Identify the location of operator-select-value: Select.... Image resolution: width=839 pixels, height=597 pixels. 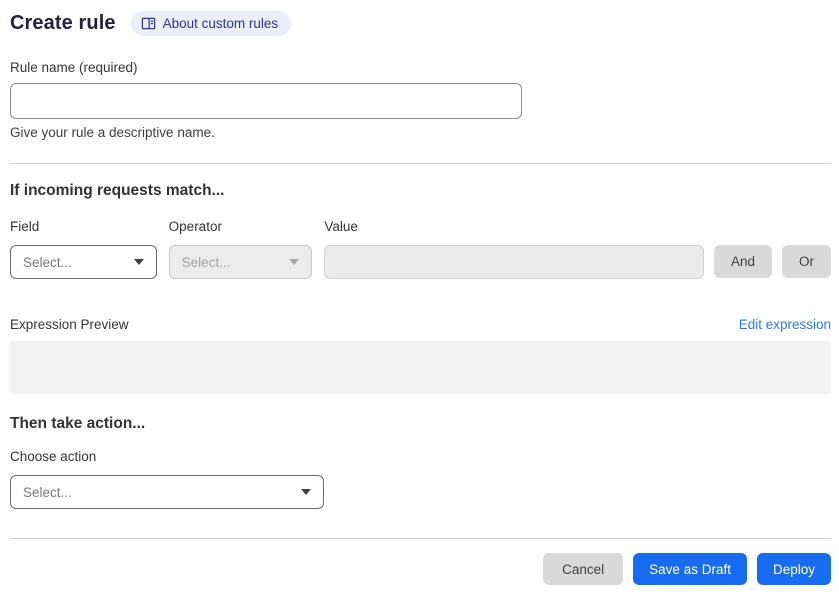
(206, 262).